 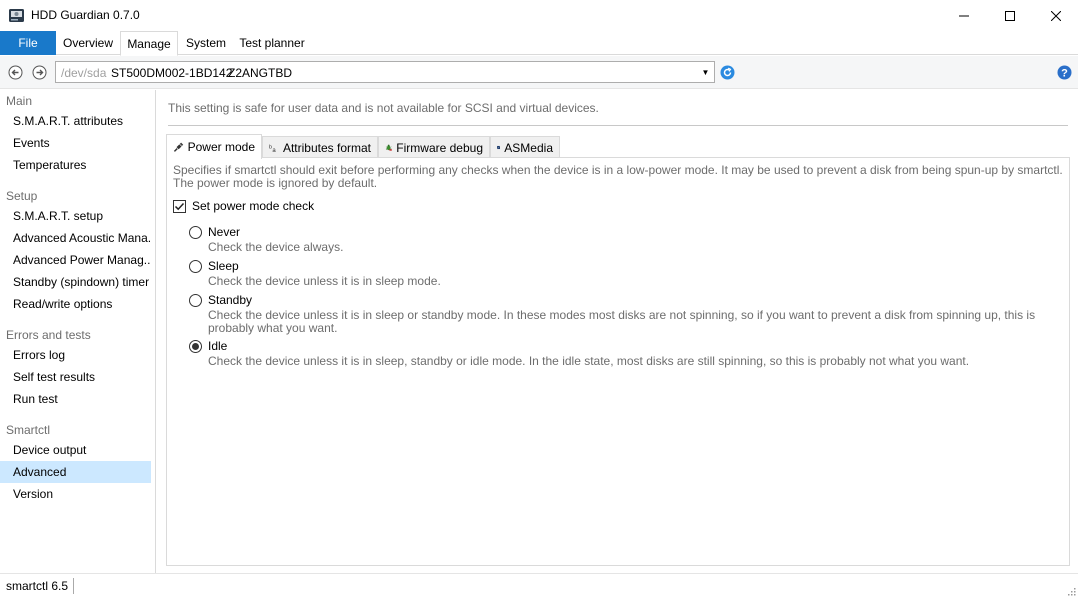 I want to click on hard-drive-icon, so click(x=16, y=15).